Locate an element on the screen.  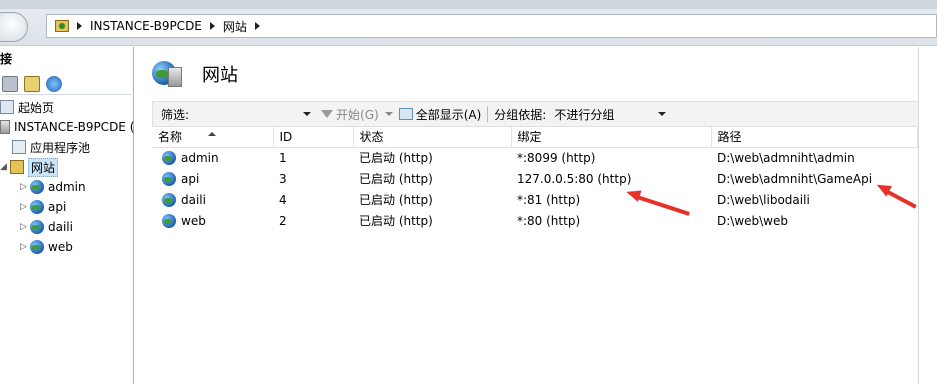
table-header: 名称 ID 状态 绑定 路径 is located at coordinates (535, 137).